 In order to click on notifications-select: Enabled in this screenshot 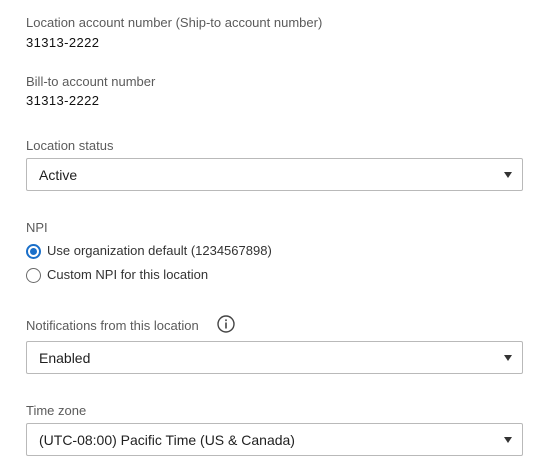, I will do `click(274, 357)`.